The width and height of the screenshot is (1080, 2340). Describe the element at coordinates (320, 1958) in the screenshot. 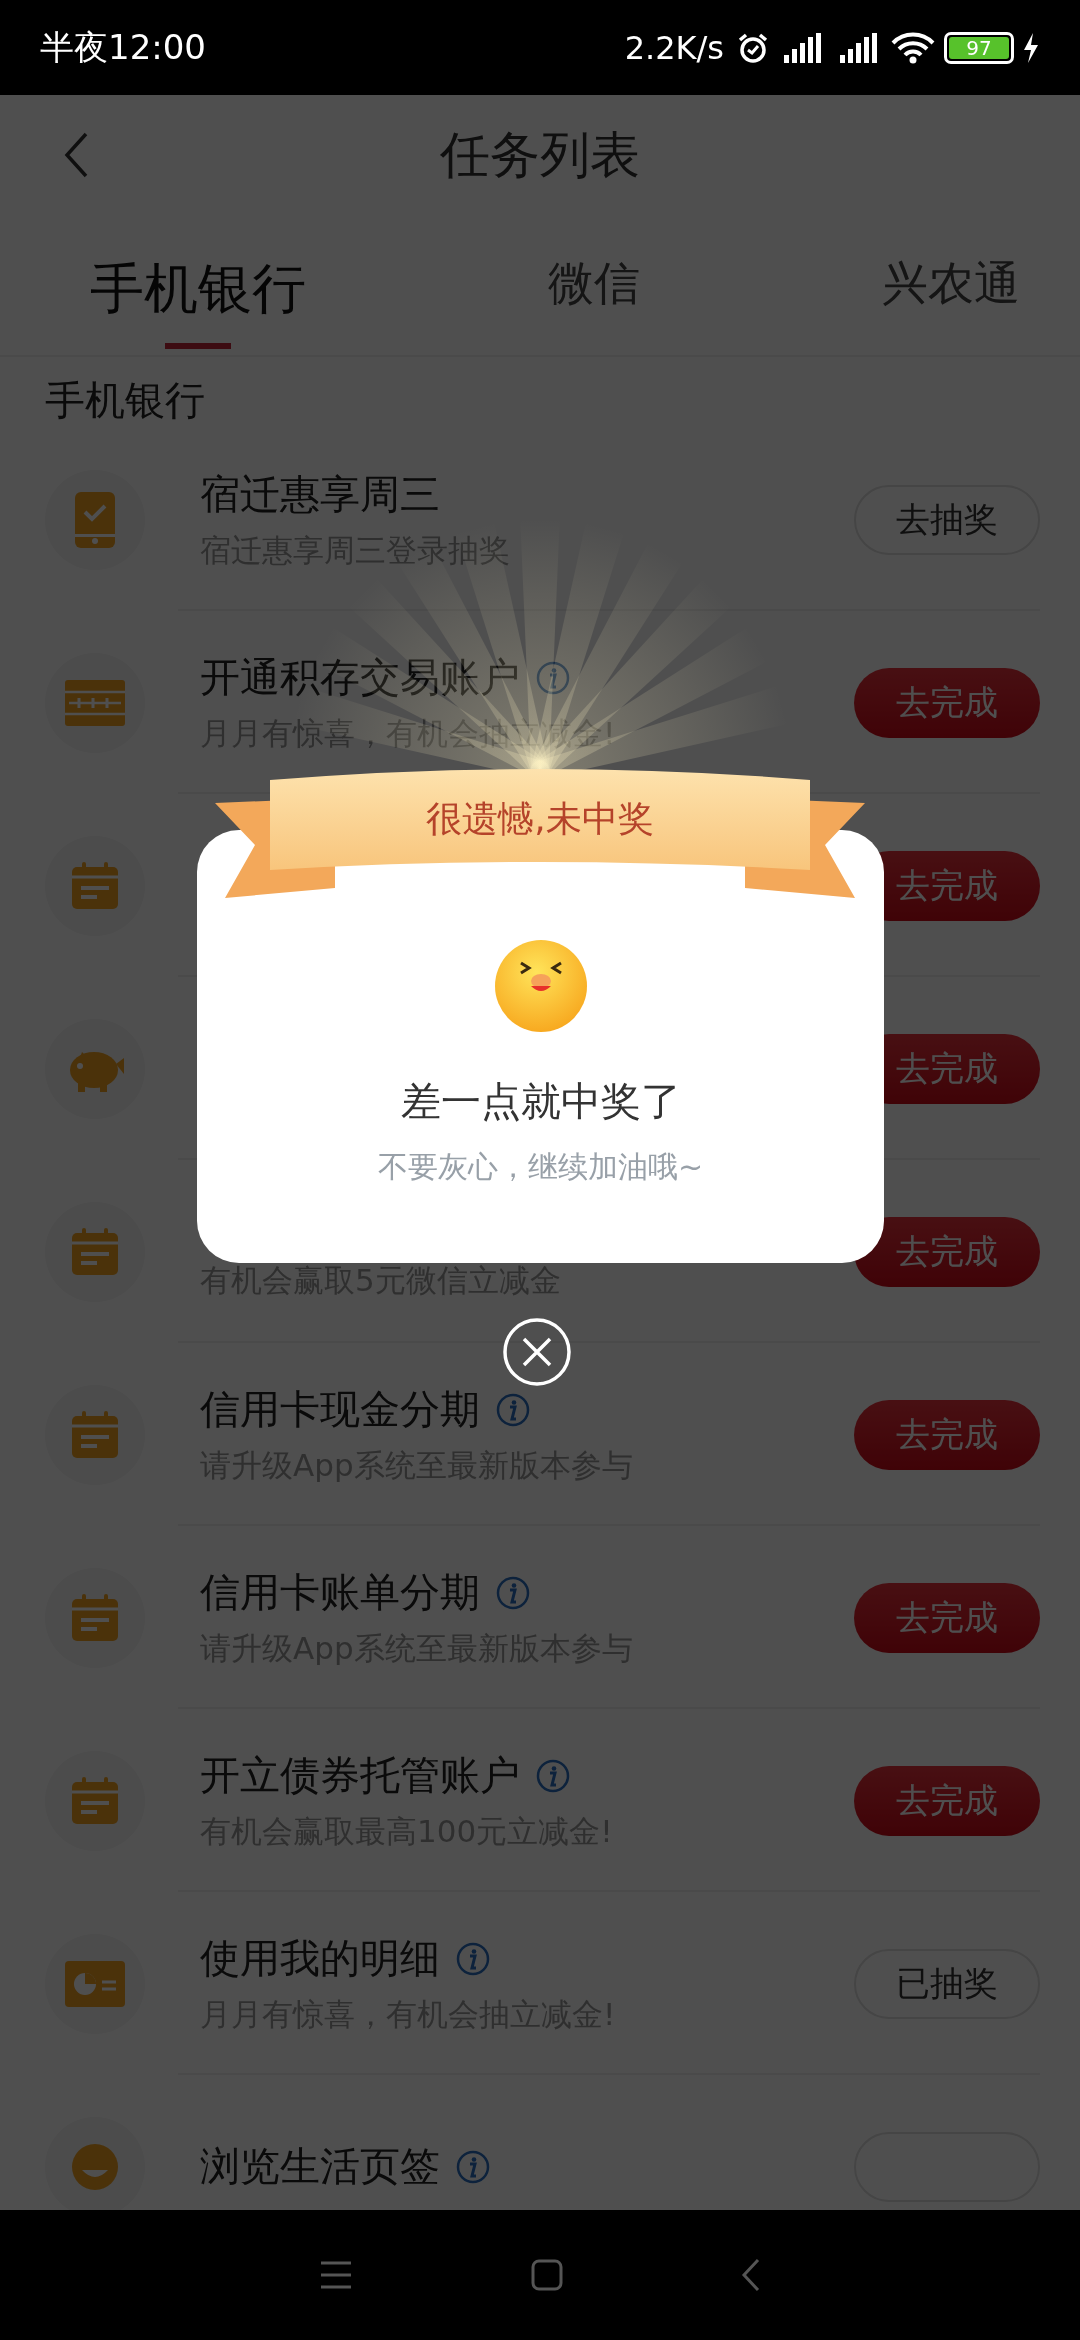

I see `task-title: 使用我的明细` at that location.